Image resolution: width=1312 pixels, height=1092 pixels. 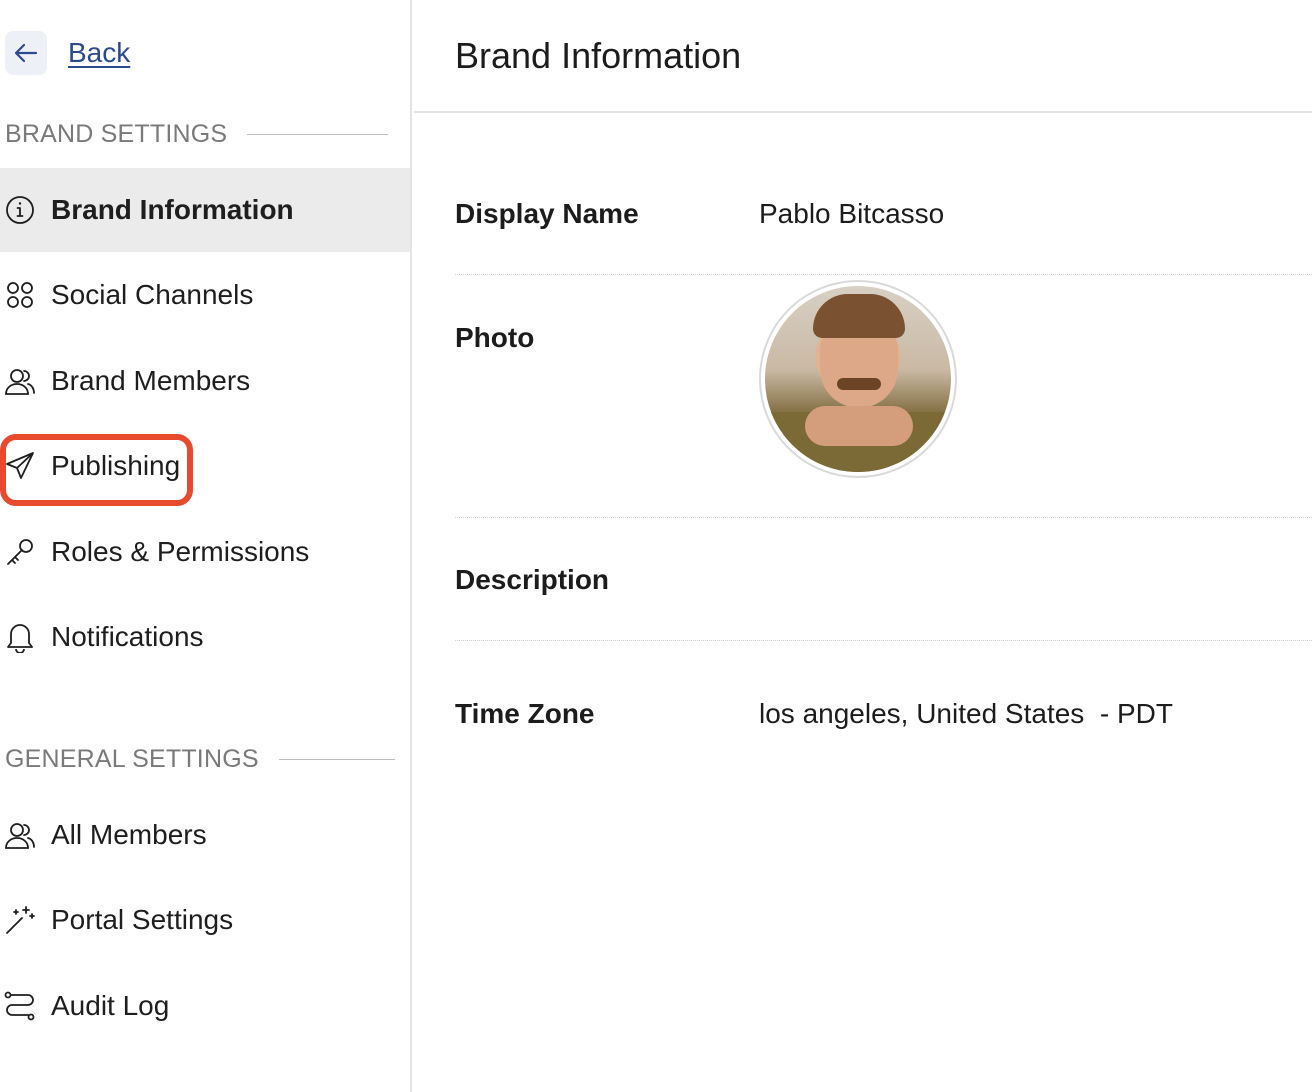 What do you see at coordinates (26, 53) in the screenshot?
I see `arrow-left-icon` at bounding box center [26, 53].